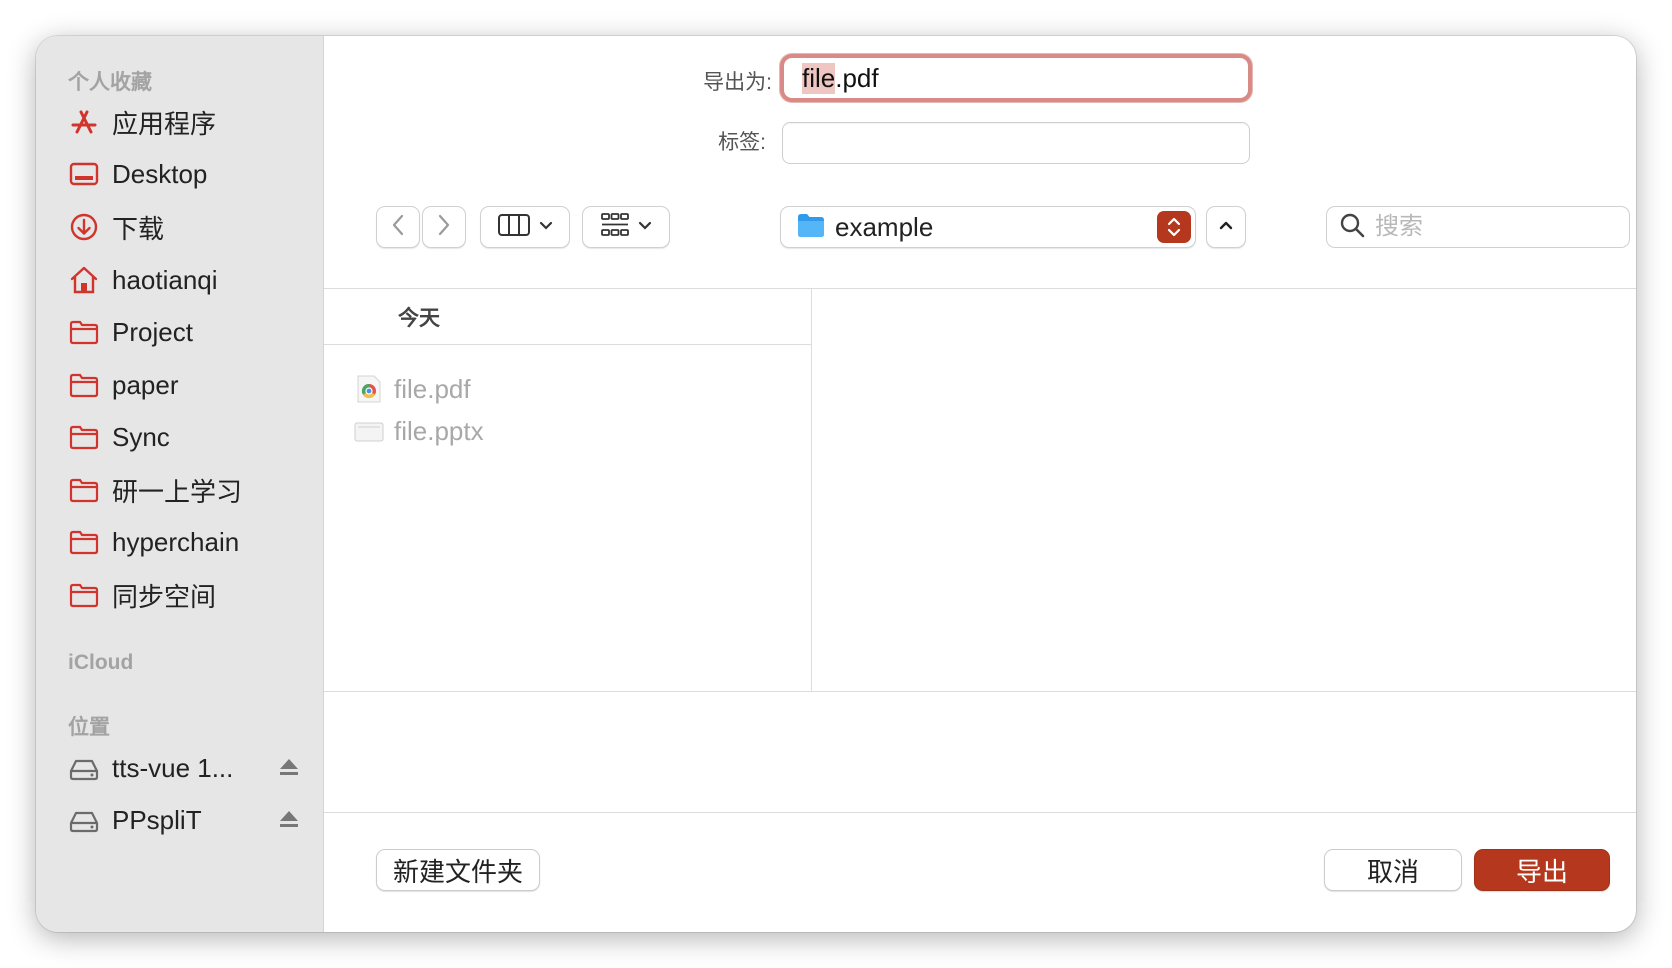  What do you see at coordinates (574, 389) in the screenshot?
I see `file-row-pdf: file.pdf` at bounding box center [574, 389].